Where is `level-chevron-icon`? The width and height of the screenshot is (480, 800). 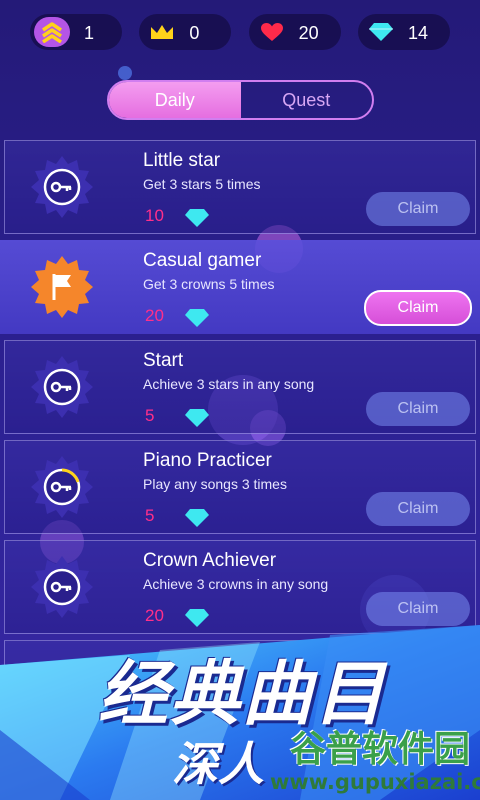 level-chevron-icon is located at coordinates (52, 32).